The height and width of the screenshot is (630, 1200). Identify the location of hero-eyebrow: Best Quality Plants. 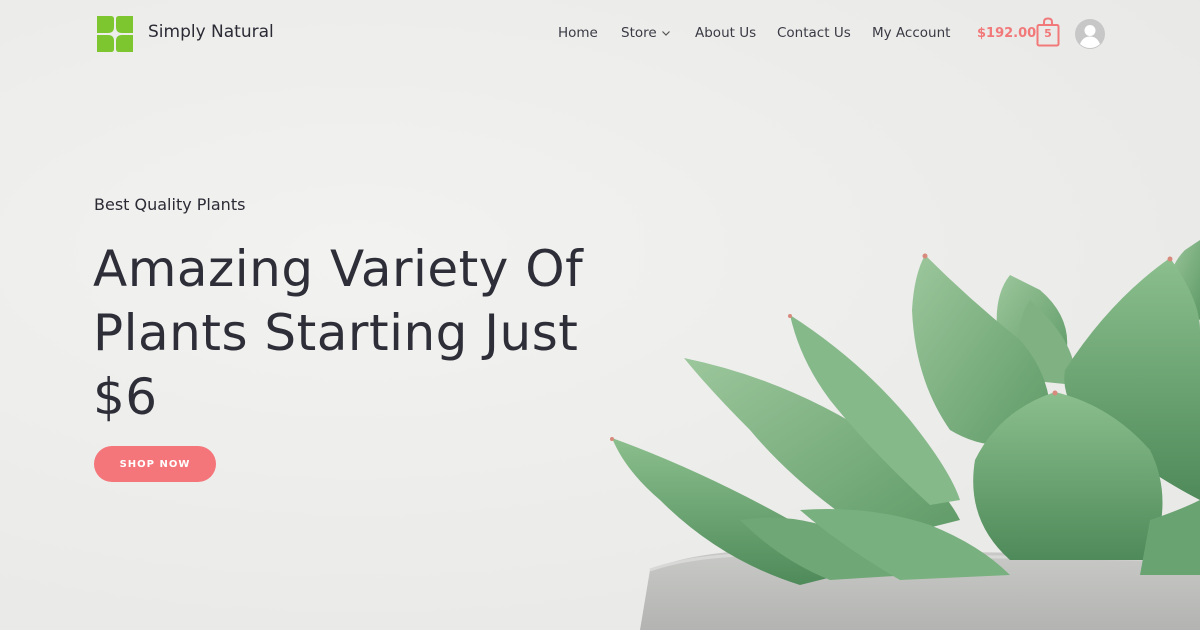
(170, 204).